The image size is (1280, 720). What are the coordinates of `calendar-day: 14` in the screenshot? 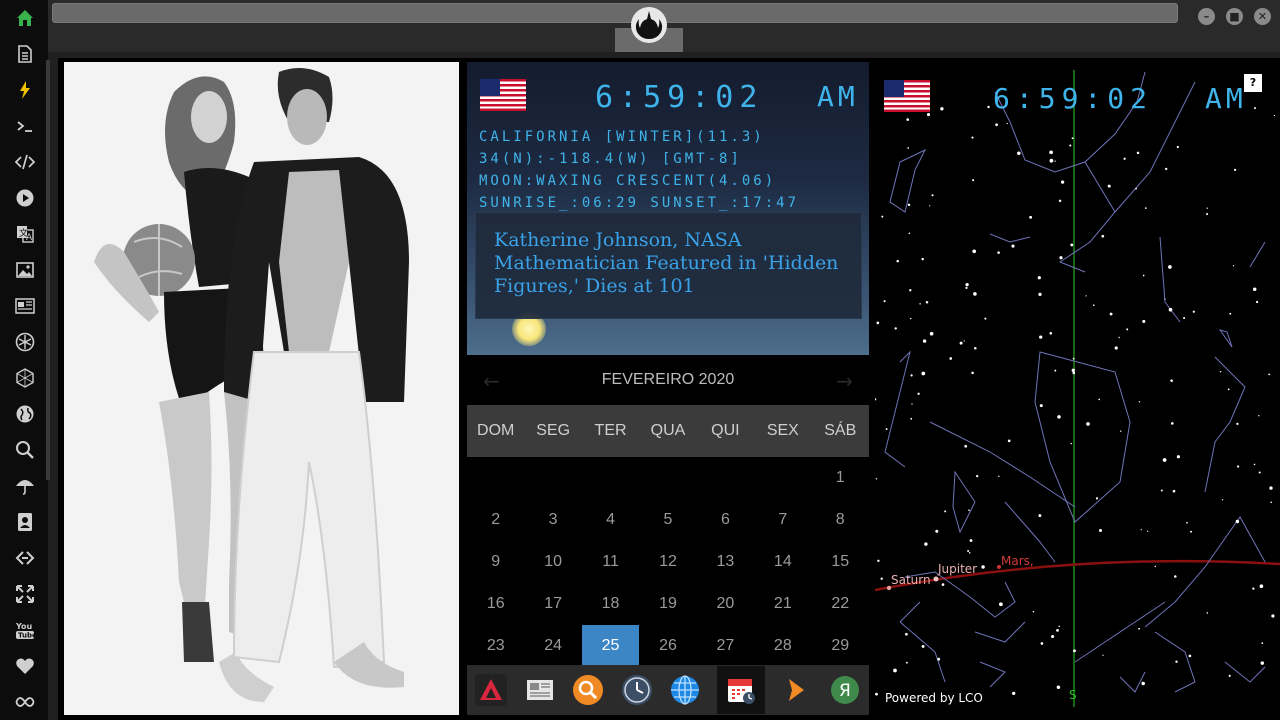 It's located at (782, 562).